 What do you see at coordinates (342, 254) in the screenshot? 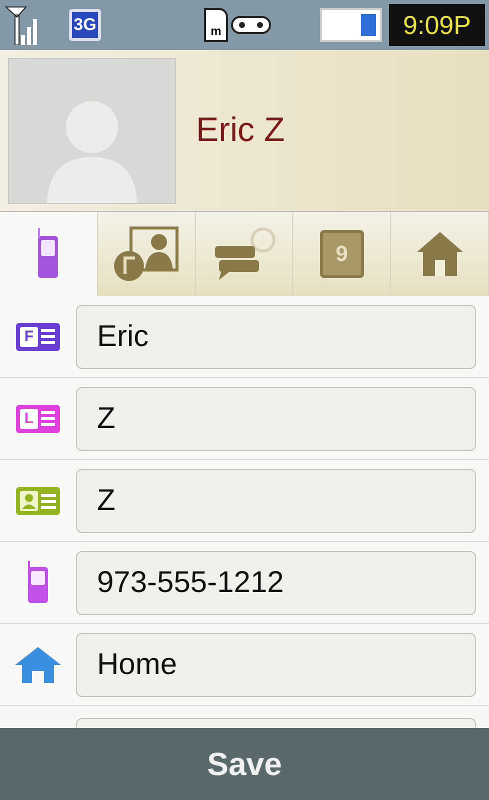
I see `calendar-icon: 9` at bounding box center [342, 254].